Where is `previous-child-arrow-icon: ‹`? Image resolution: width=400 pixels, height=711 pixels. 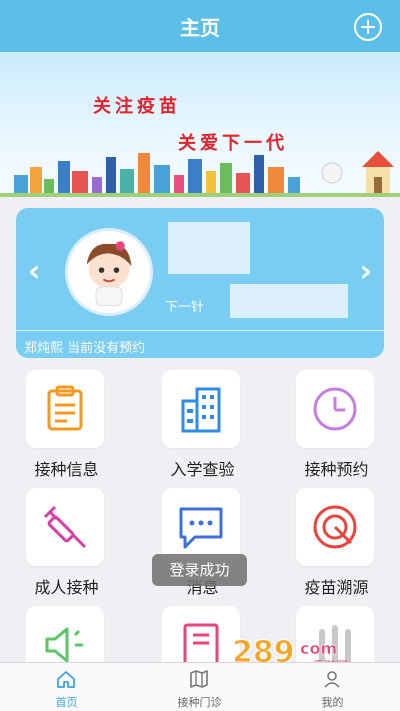
previous-child-arrow-icon: ‹ is located at coordinates (34, 271).